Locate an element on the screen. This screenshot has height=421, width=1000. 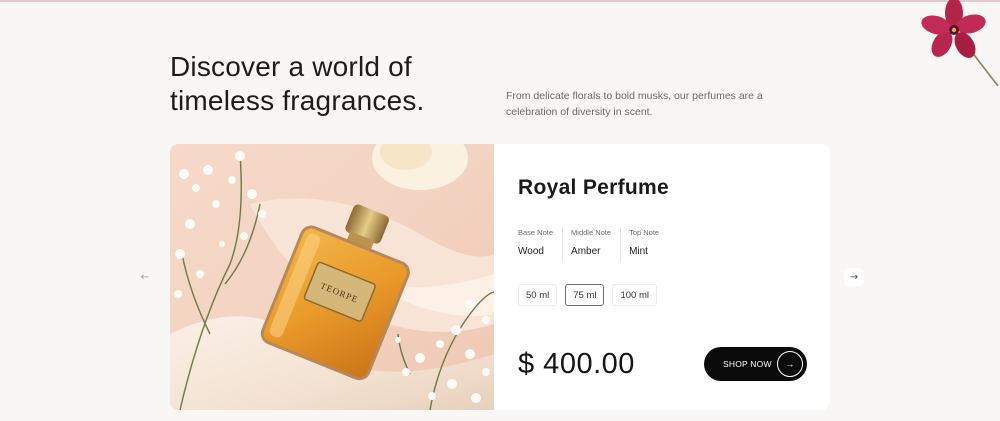
shop-now-button: SHOP NOW → is located at coordinates (755, 364).